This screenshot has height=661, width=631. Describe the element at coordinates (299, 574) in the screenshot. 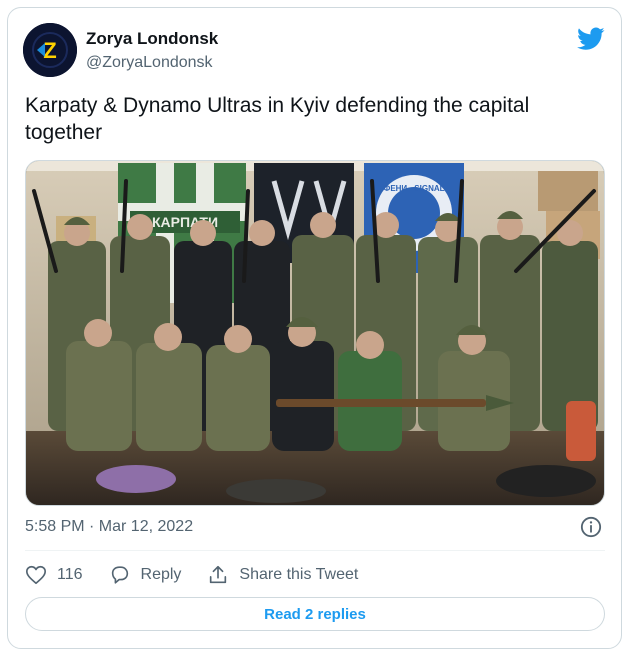

I see `share-label: Share this Tweet` at that location.